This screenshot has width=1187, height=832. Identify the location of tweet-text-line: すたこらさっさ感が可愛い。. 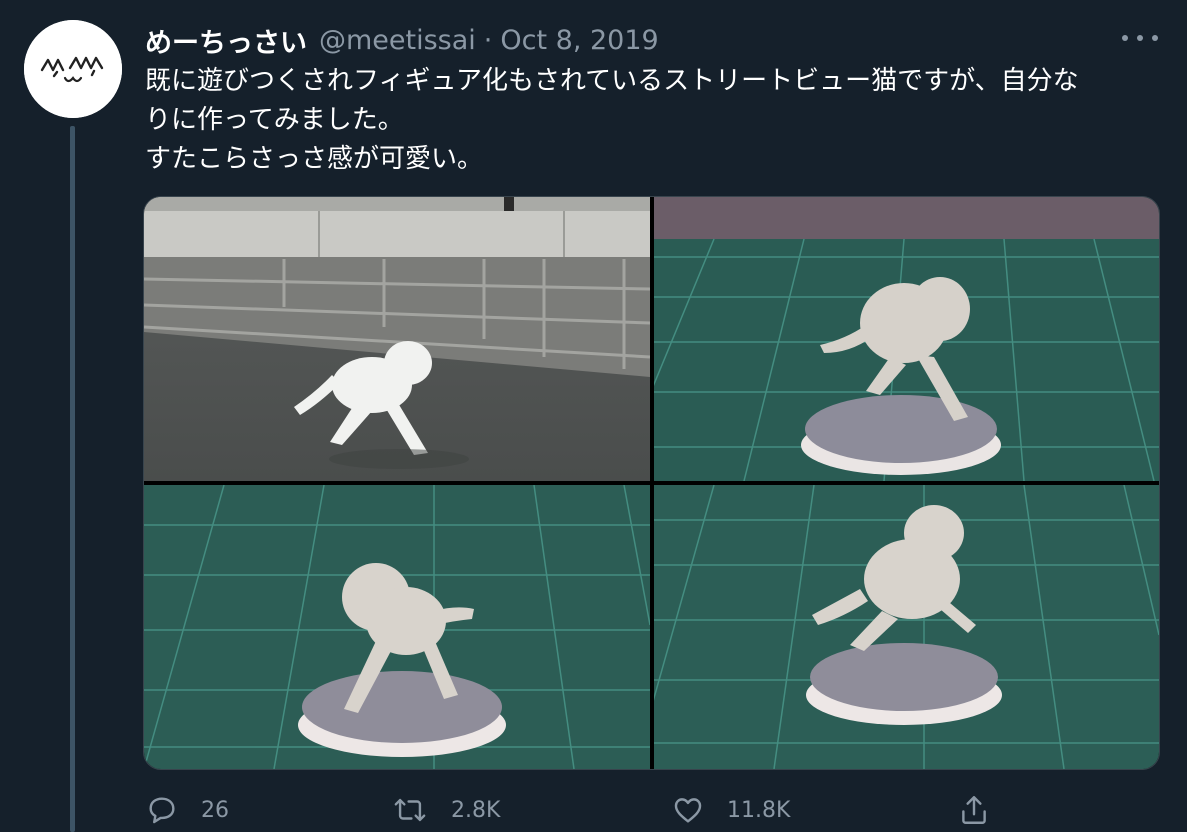
(314, 159).